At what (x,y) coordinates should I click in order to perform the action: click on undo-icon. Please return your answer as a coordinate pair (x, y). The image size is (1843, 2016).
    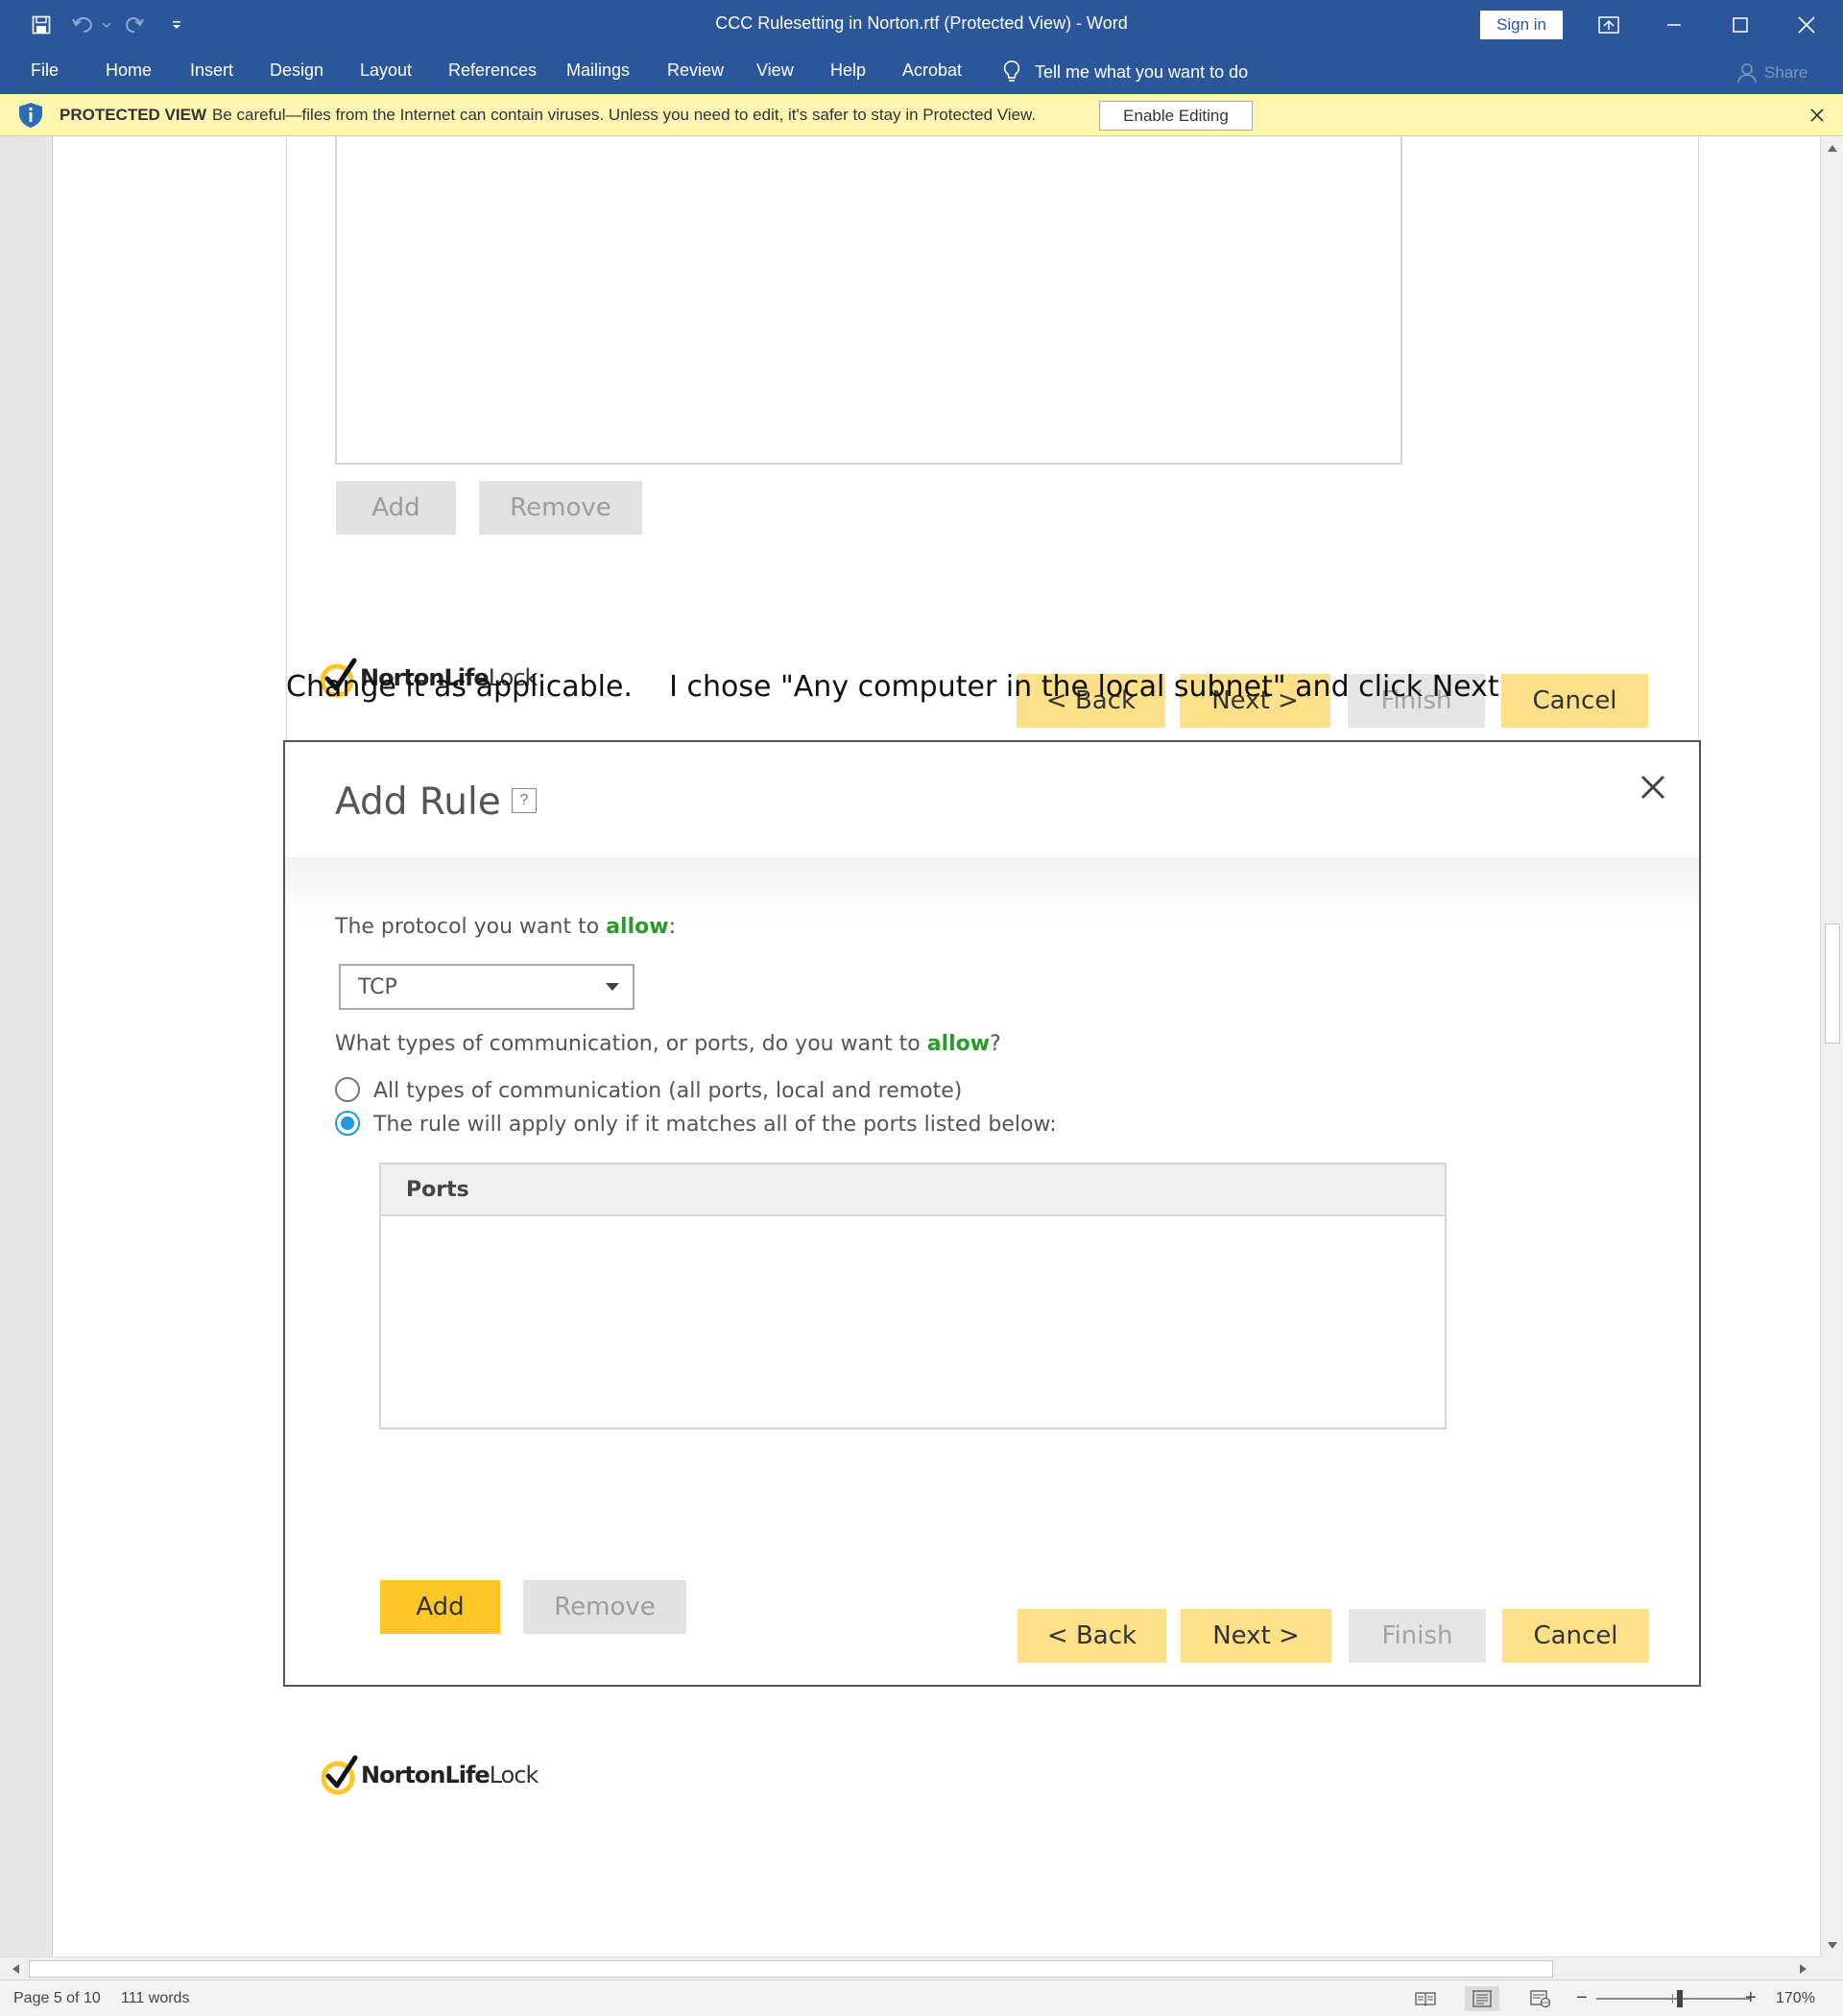
    Looking at the image, I should click on (83, 25).